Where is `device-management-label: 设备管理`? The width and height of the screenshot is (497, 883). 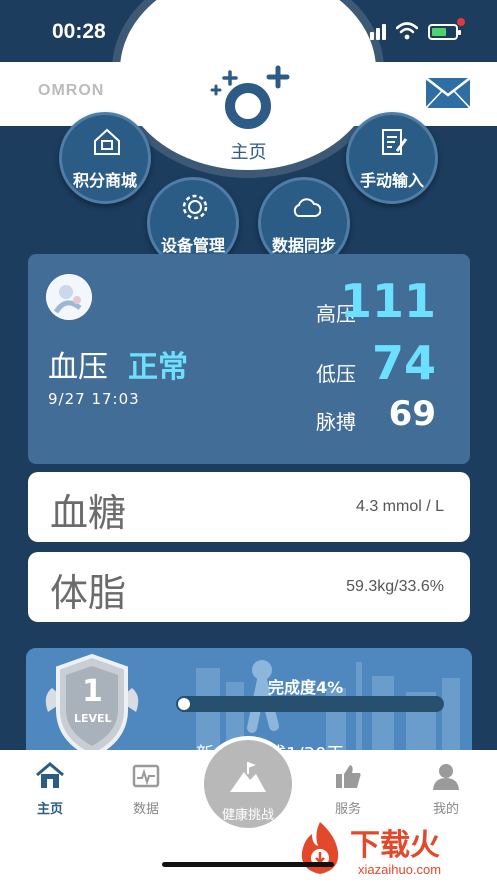 device-management-label: 设备管理 is located at coordinates (192, 245).